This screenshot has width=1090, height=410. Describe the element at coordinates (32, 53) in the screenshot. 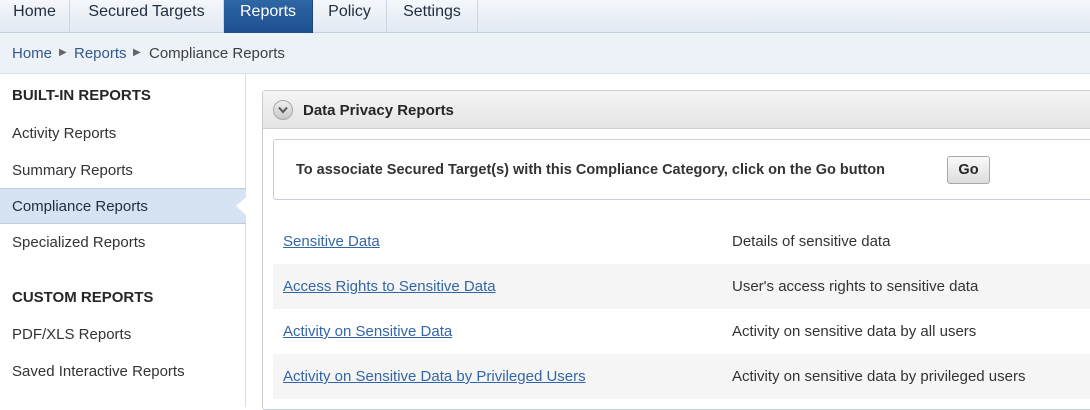

I see `breadcrumb-home: Home` at that location.